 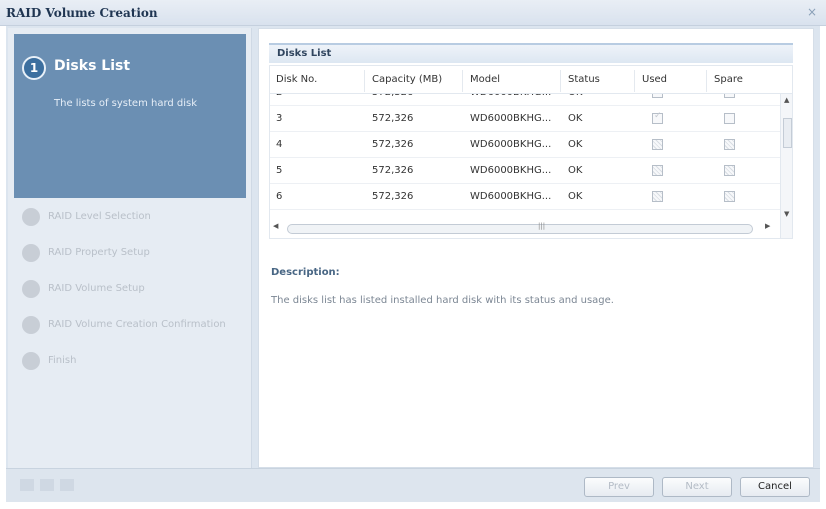 I want to click on table-row: 4 572,326 WD6000BKHG... OK, so click(x=525, y=145).